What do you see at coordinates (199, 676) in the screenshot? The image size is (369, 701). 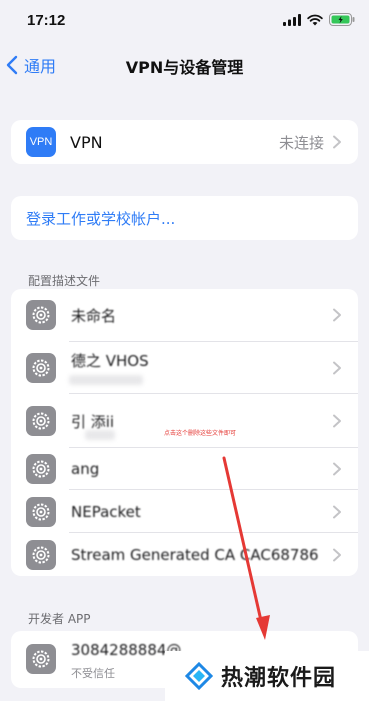 I see `brand-logo-icon` at bounding box center [199, 676].